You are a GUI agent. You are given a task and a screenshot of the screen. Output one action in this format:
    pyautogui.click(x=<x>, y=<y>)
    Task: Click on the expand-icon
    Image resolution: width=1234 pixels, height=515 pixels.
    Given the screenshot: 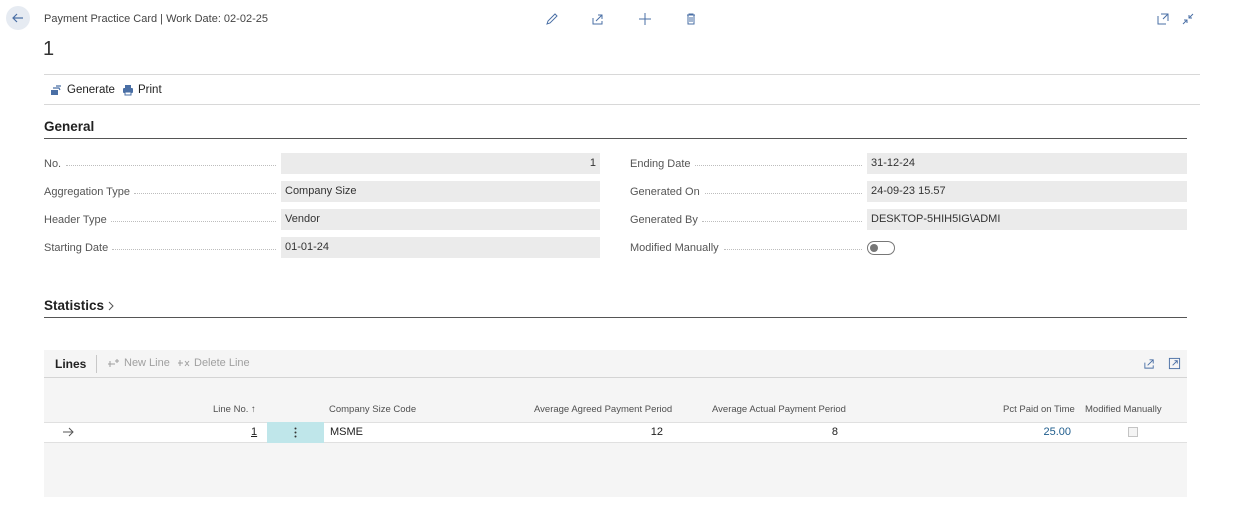 What is the action you would take?
    pyautogui.click(x=1174, y=363)
    